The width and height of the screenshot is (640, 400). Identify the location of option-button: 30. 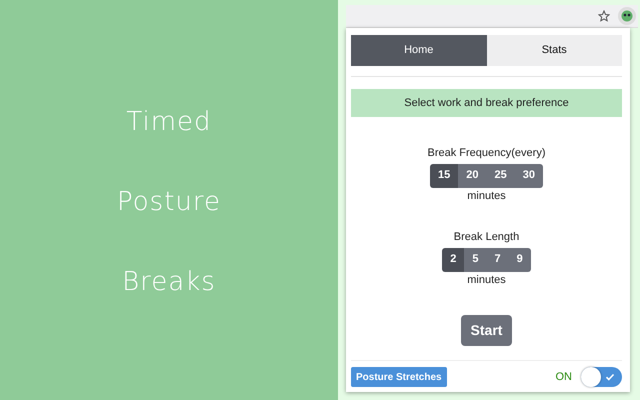
(528, 176).